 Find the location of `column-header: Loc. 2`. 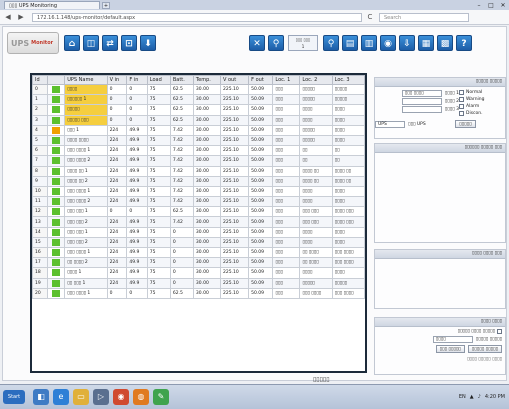

column-header: Loc. 2 is located at coordinates (316, 80).